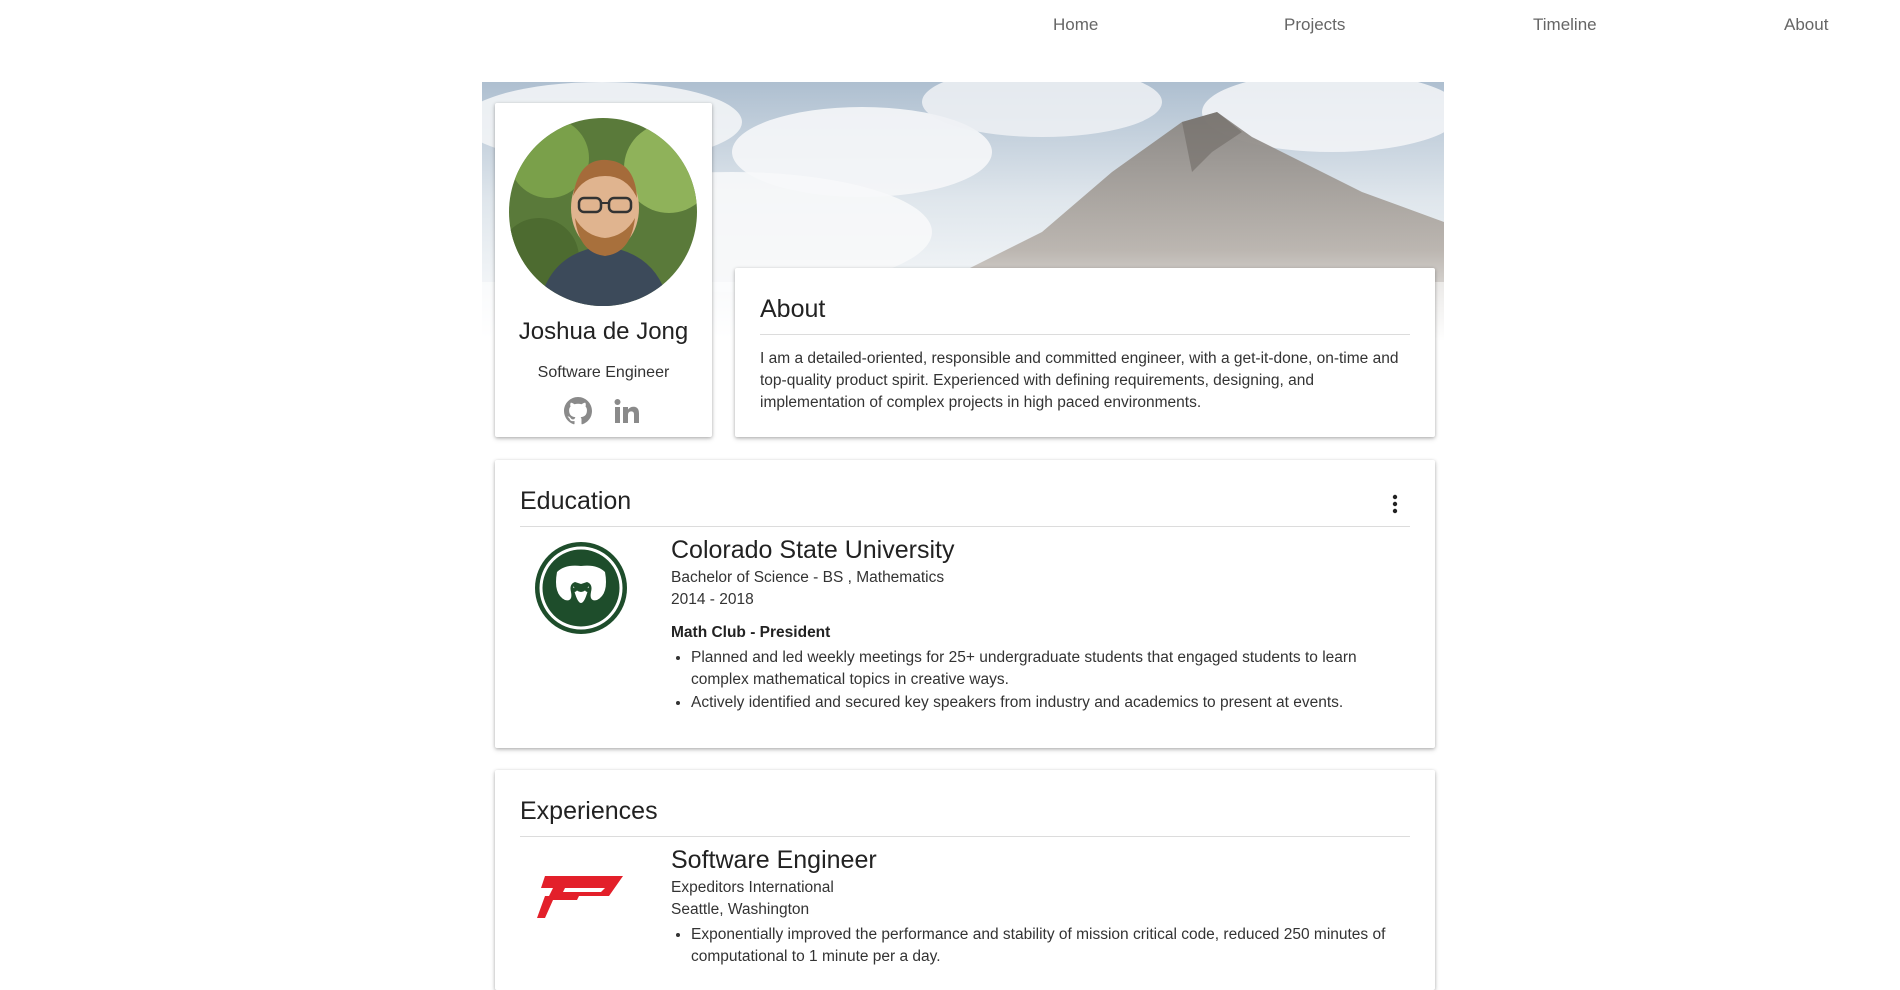  What do you see at coordinates (576, 501) in the screenshot?
I see `education-title: Education` at bounding box center [576, 501].